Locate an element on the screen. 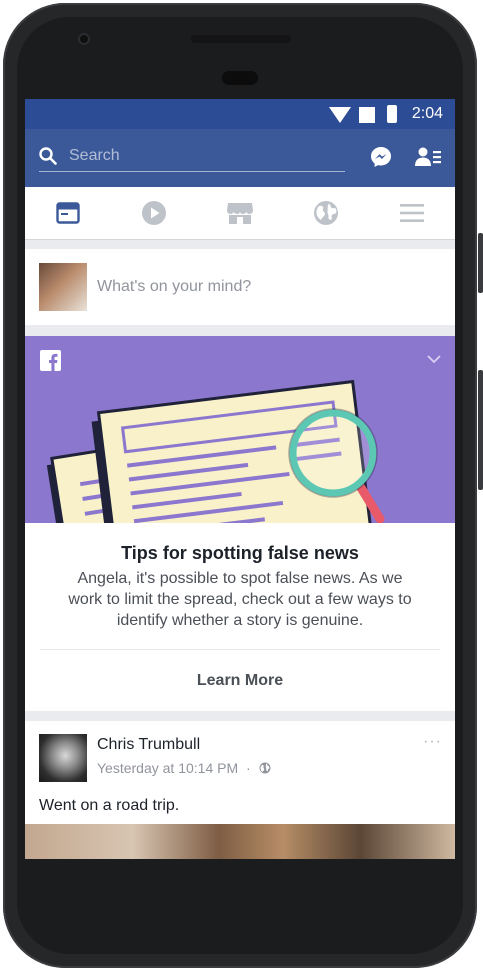 Image resolution: width=483 pixels, height=972 pixels. tab-bar is located at coordinates (240, 213).